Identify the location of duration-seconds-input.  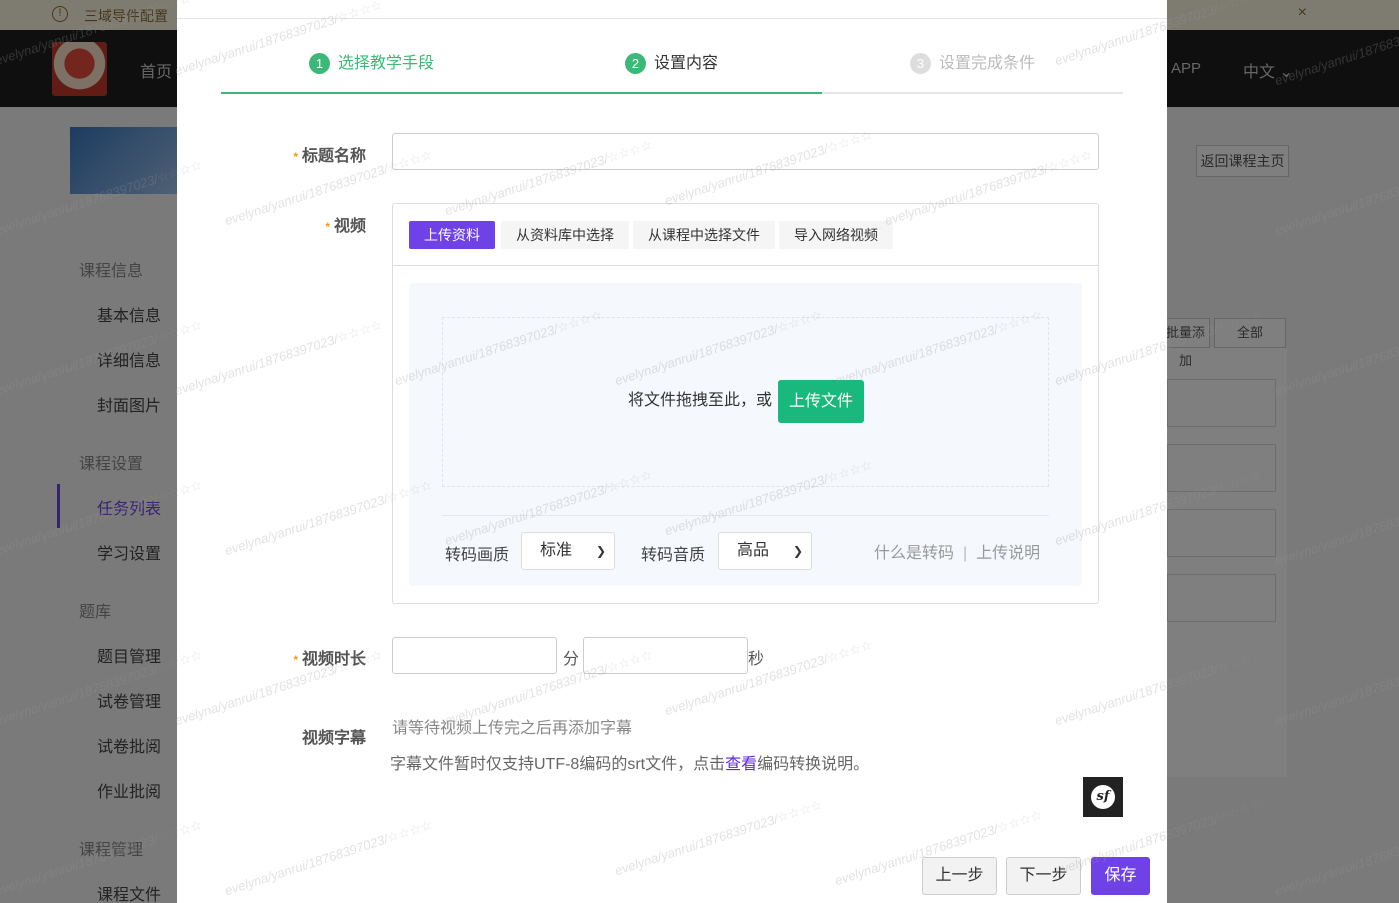
(665, 655).